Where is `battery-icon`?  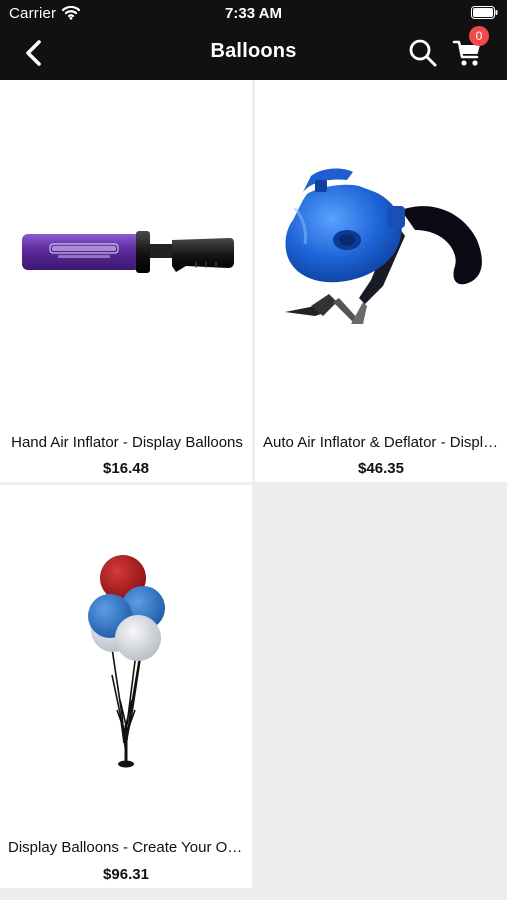
battery-icon is located at coordinates (484, 12).